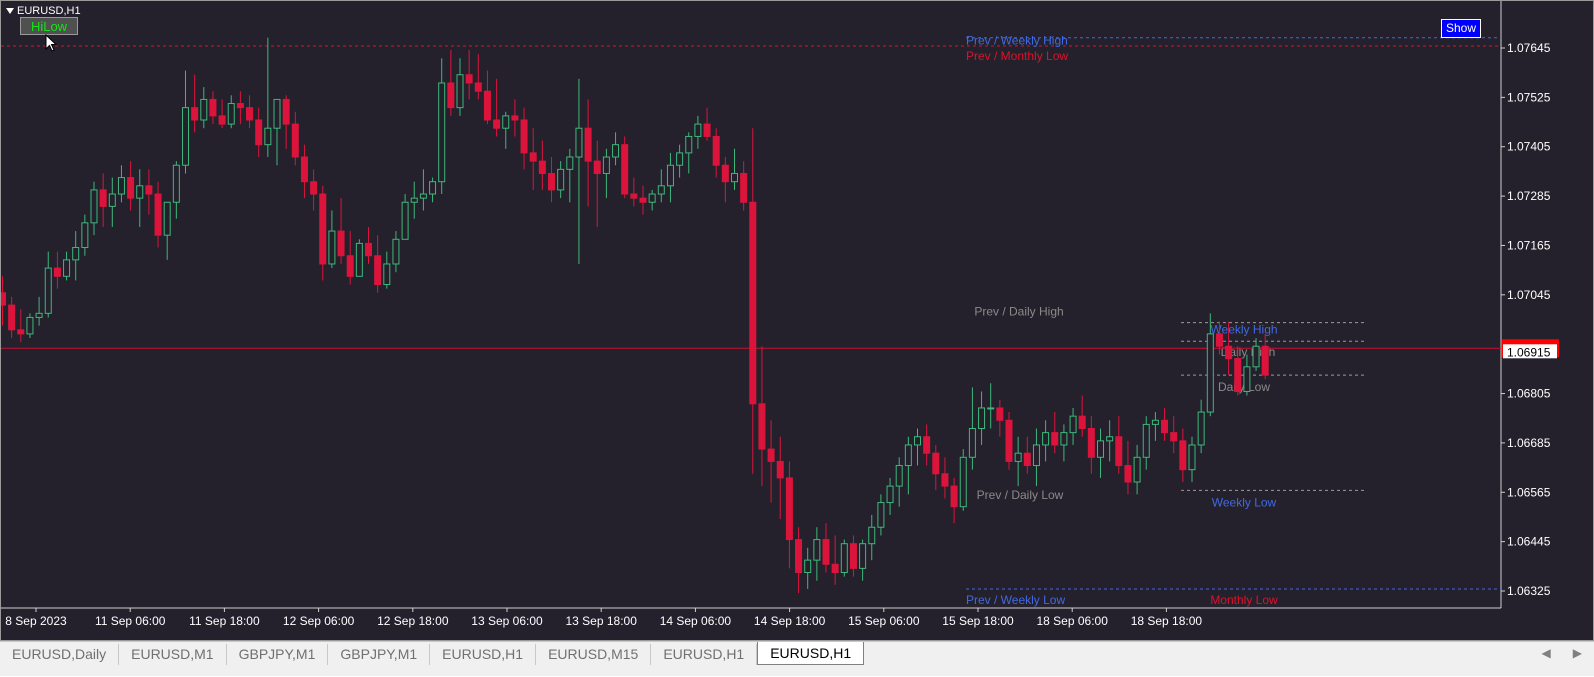 This screenshot has width=1594, height=677. Describe the element at coordinates (319, 621) in the screenshot. I see `time-tick-label: 12 Sep 06:00` at that location.